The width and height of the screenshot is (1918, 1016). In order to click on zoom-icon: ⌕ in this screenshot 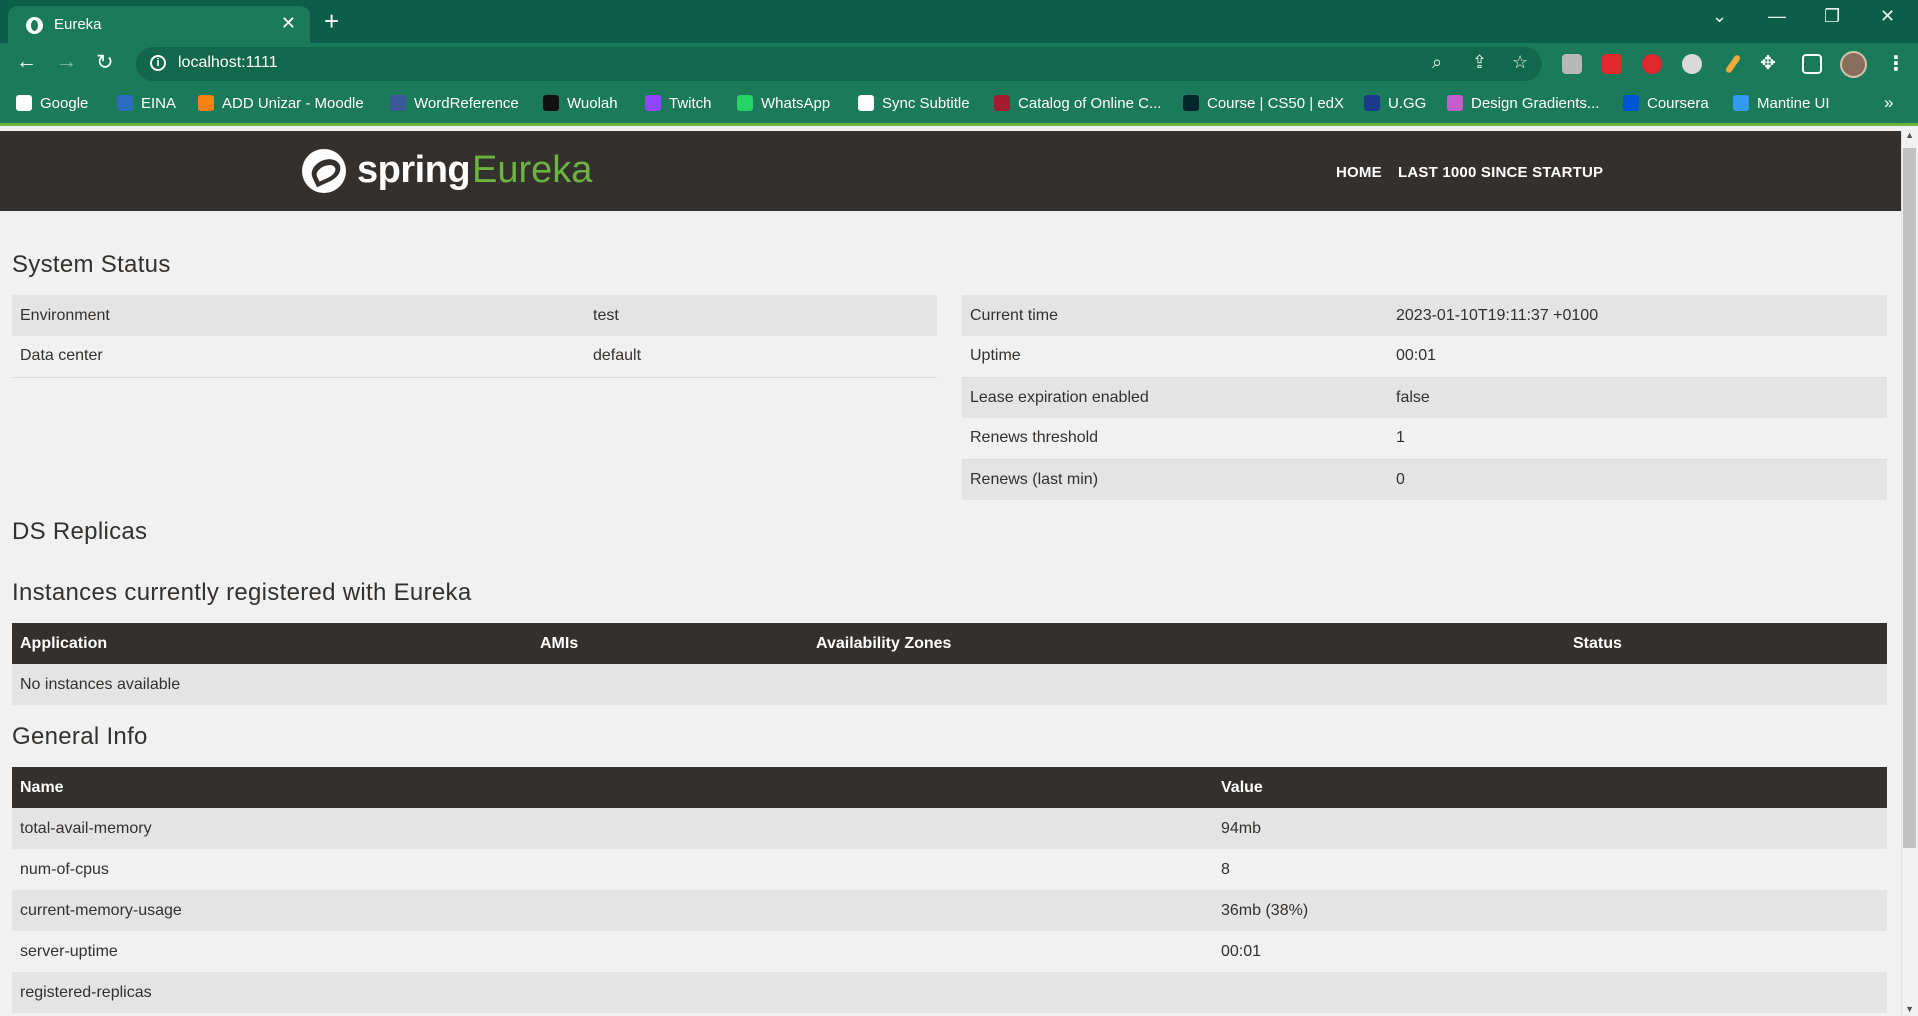, I will do `click(1437, 62)`.